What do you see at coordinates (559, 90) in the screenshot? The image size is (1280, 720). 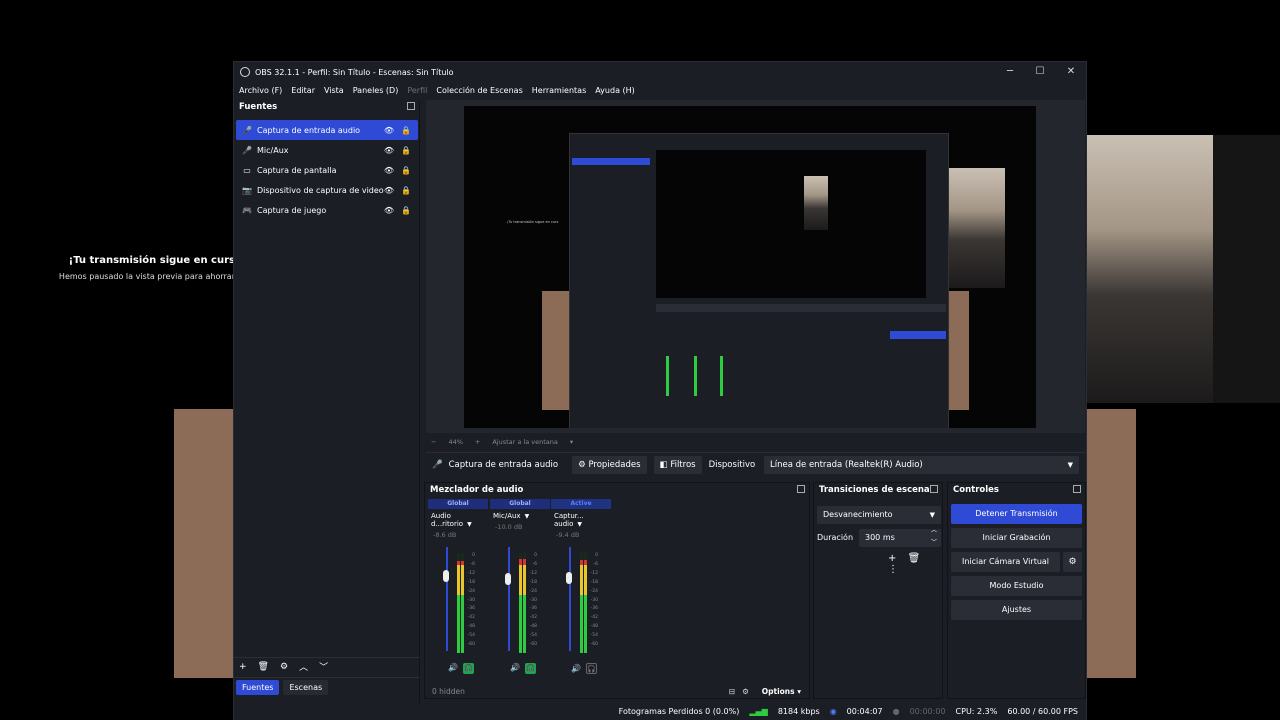 I see `menu-herramientas: Herramientas` at bounding box center [559, 90].